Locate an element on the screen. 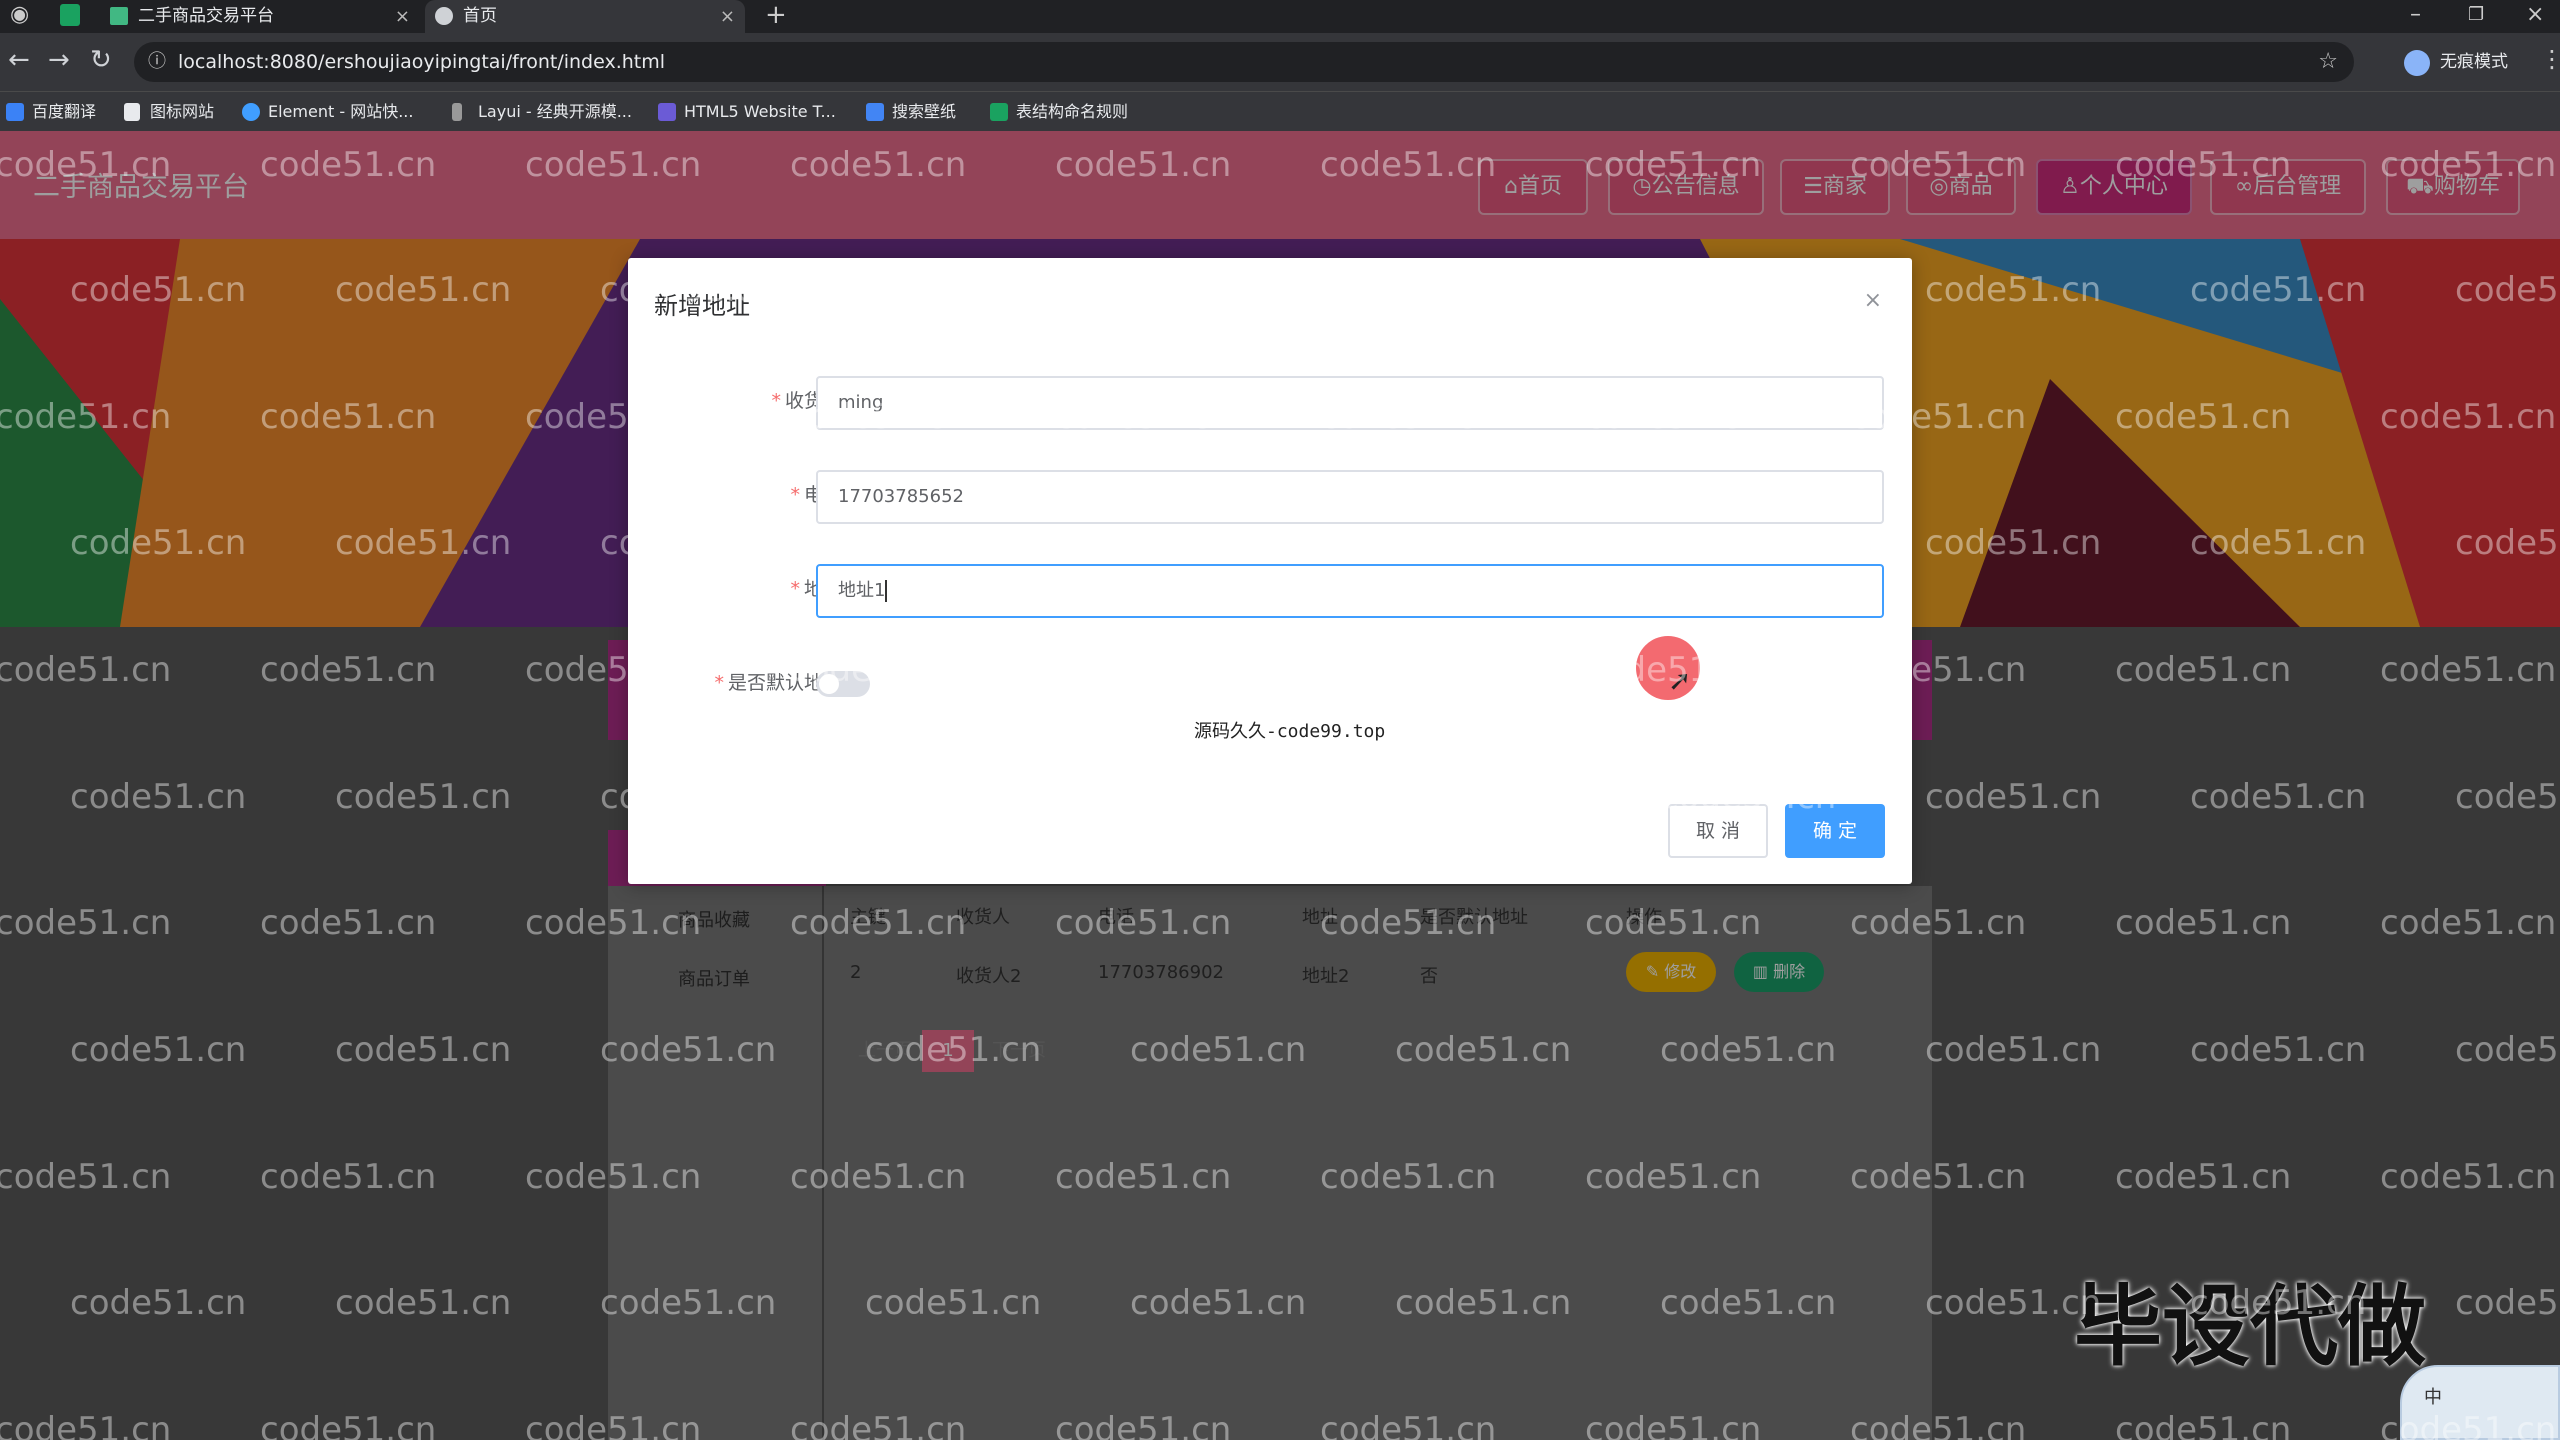 This screenshot has width=2560, height=1440. minimize-icon: – is located at coordinates (2415, 15).